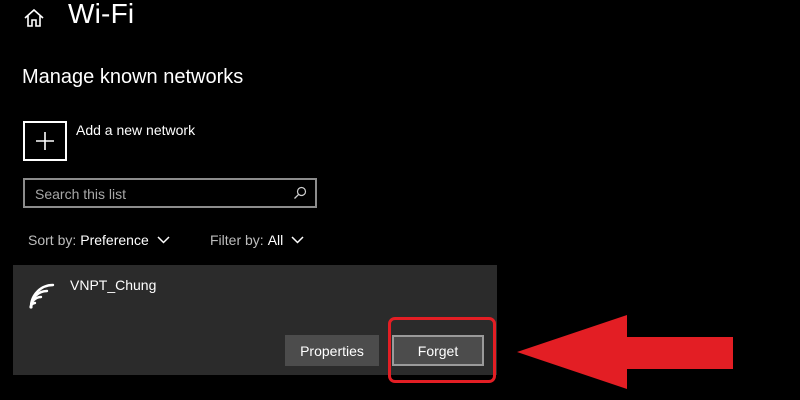  I want to click on wifi-icon, so click(42, 296).